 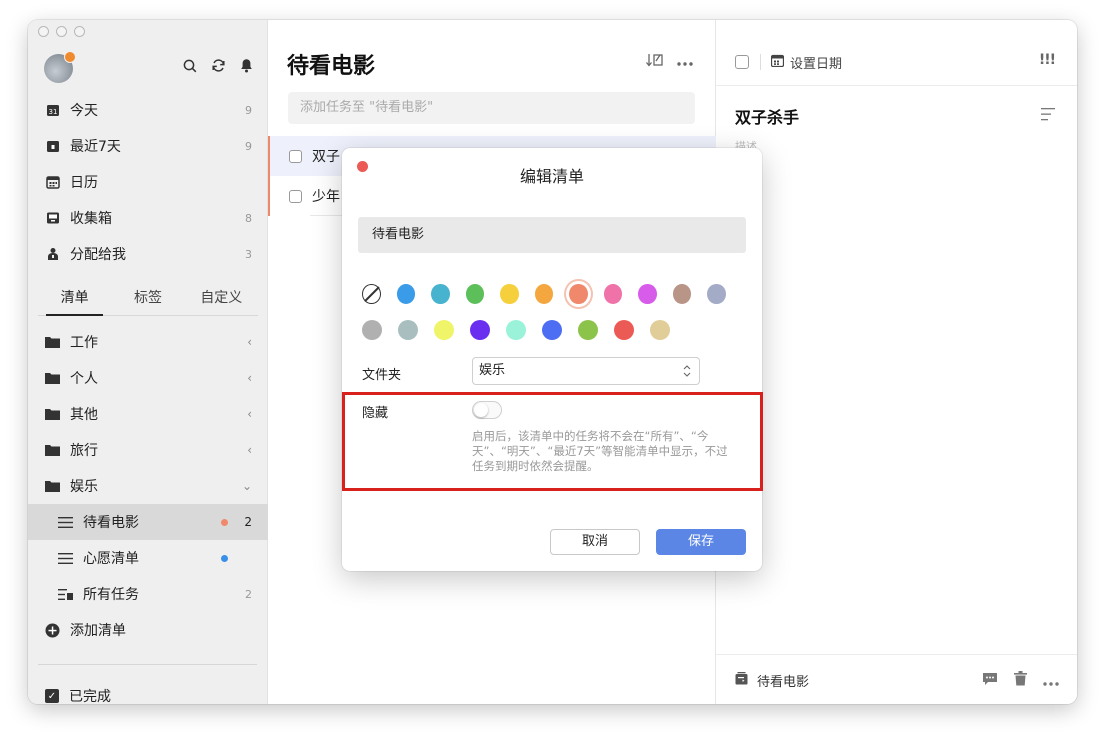 I want to click on all-tasks-icon, so click(x=66, y=594).